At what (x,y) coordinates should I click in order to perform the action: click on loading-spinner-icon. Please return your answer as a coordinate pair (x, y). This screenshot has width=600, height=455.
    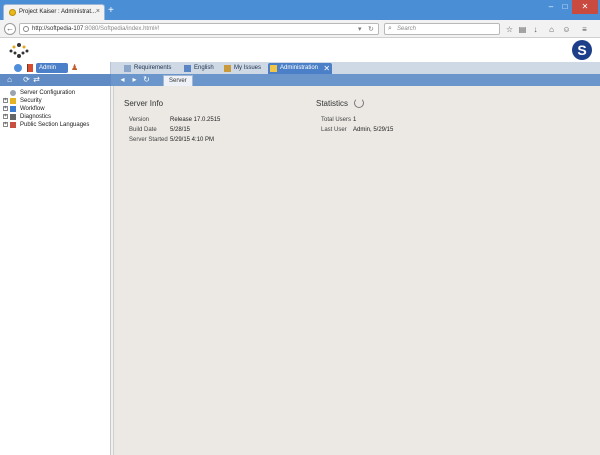
    Looking at the image, I should click on (359, 103).